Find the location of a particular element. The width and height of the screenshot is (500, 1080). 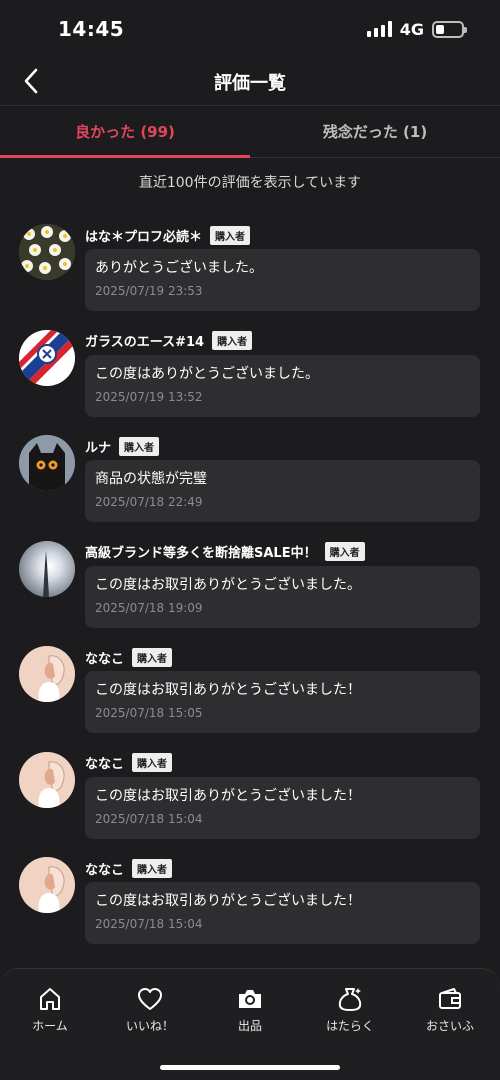

review-bubble: この度はお取引ありがとうございました。 2025/07/18 19:09 is located at coordinates (282, 596).